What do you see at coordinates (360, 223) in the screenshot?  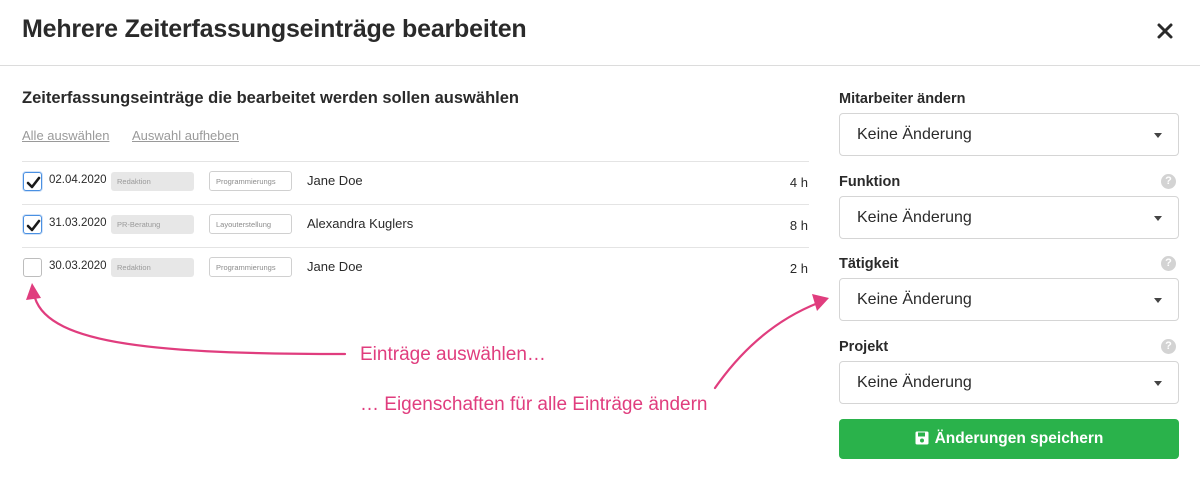 I see `entry-name: Alexandra Kuglers` at bounding box center [360, 223].